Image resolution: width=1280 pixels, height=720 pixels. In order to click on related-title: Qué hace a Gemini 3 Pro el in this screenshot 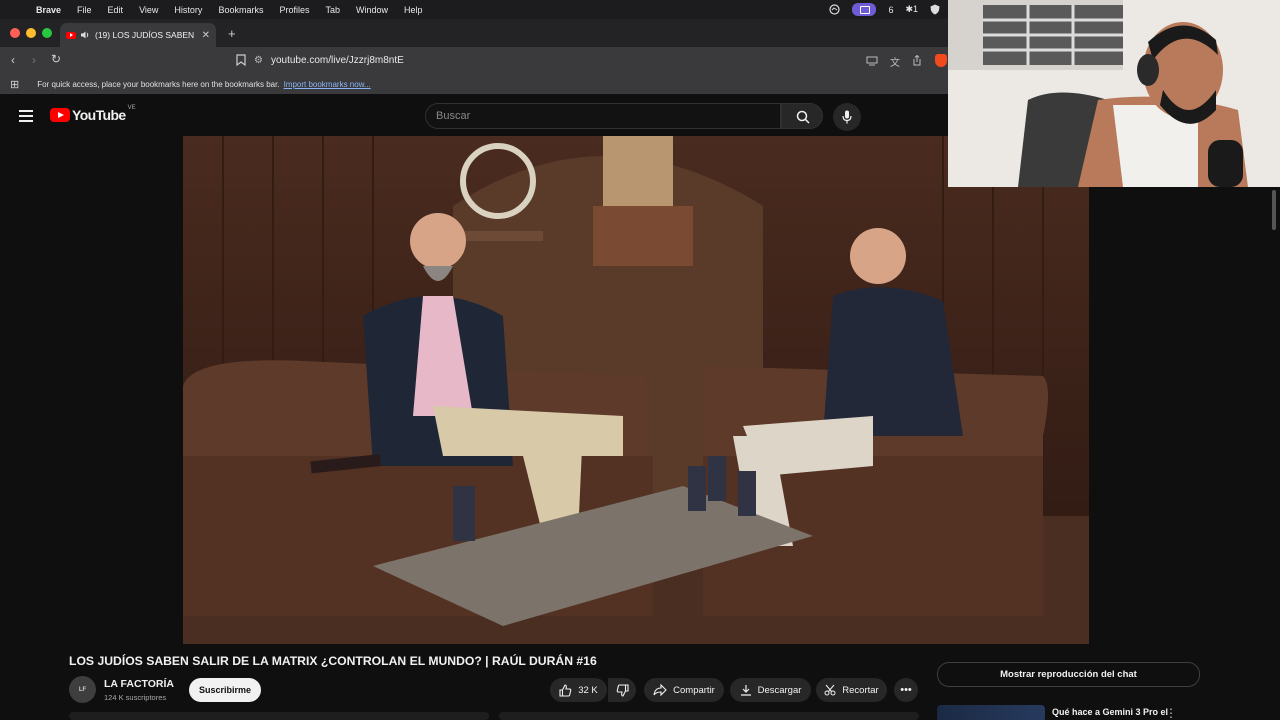, I will do `click(1110, 712)`.